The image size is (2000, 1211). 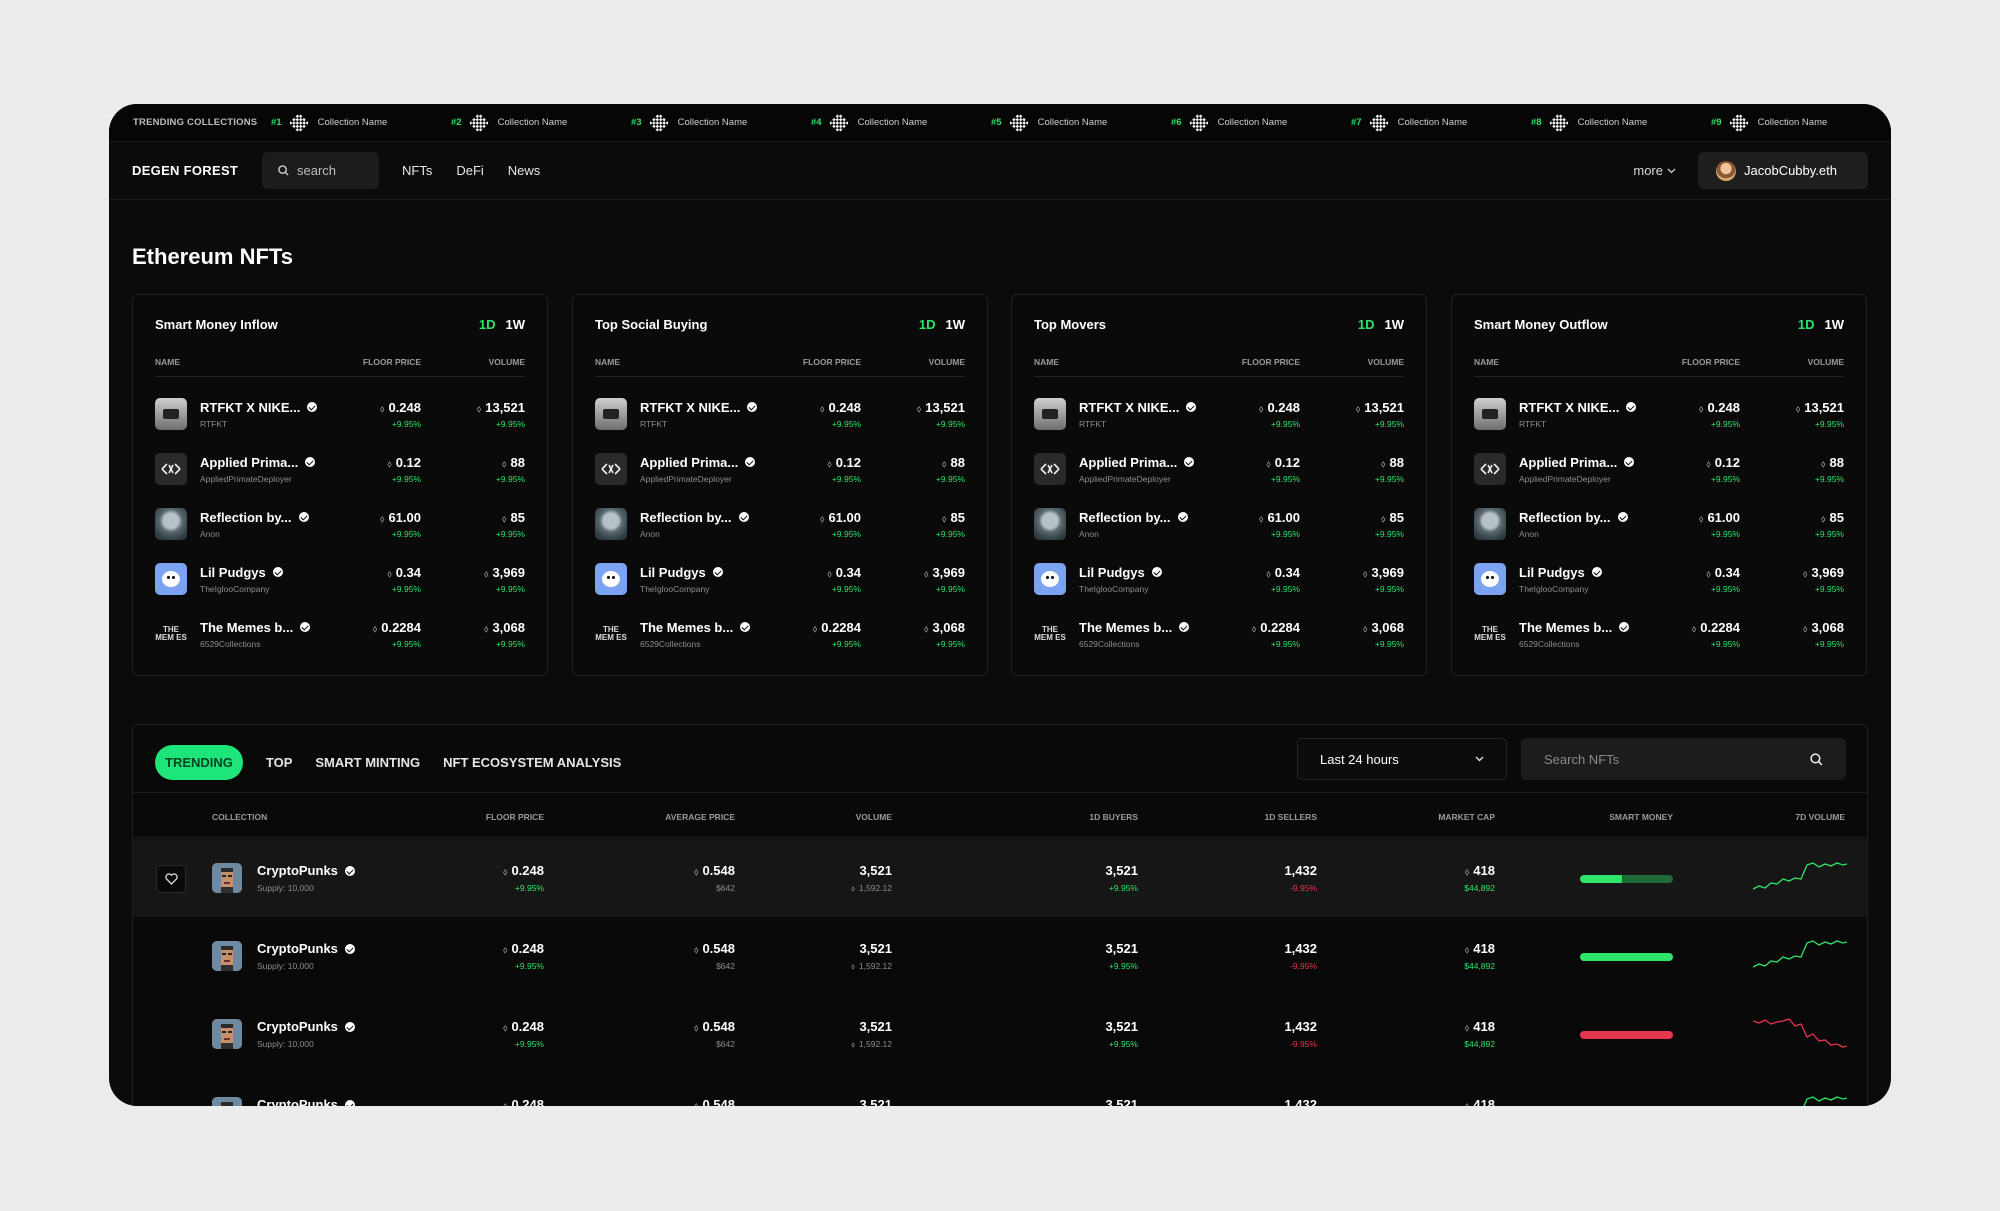 What do you see at coordinates (1050, 634) in the screenshot?
I see `memes-thumb-icon: THE MEM ES` at bounding box center [1050, 634].